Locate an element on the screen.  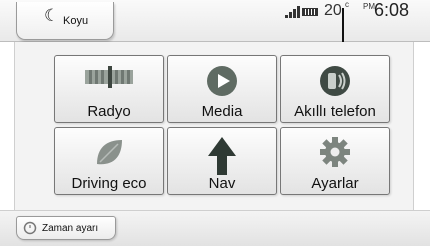
moon-icon: ☾ is located at coordinates (52, 15).